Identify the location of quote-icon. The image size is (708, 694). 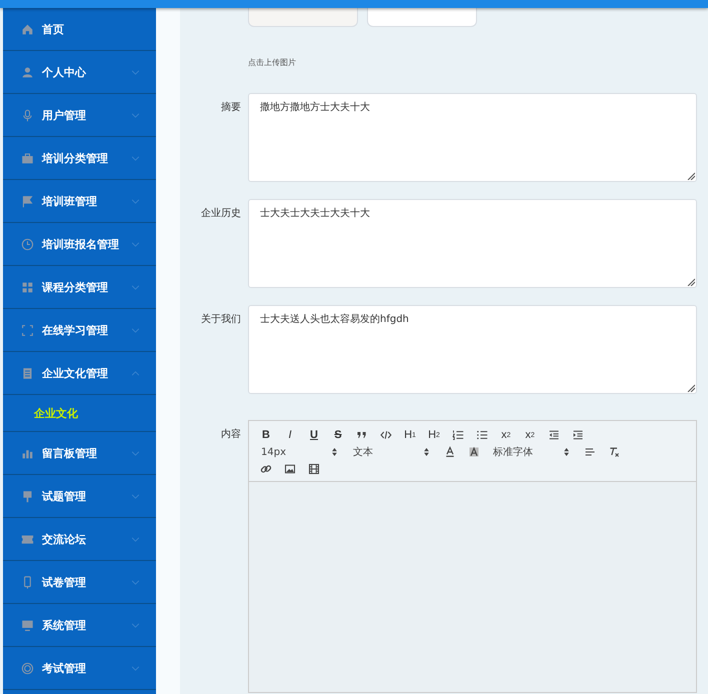
(362, 435).